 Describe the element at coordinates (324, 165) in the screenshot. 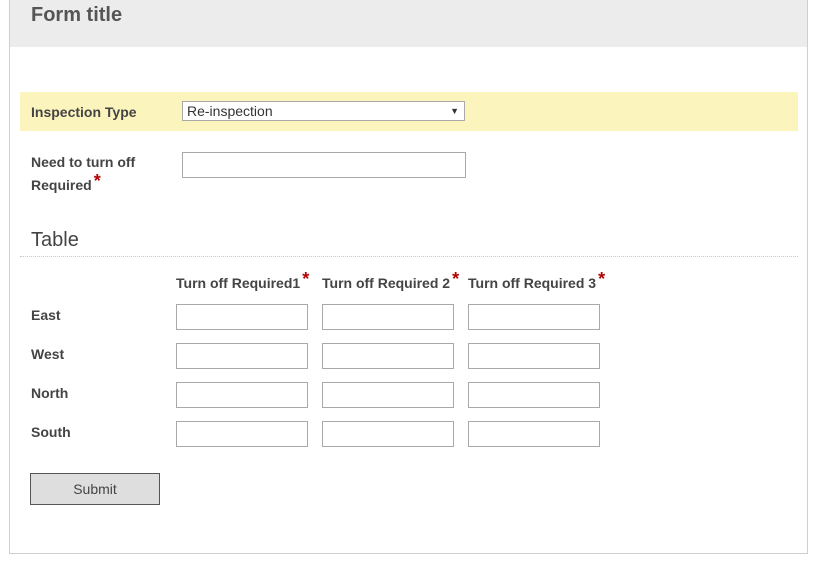

I see `need-turn-off-input` at that location.